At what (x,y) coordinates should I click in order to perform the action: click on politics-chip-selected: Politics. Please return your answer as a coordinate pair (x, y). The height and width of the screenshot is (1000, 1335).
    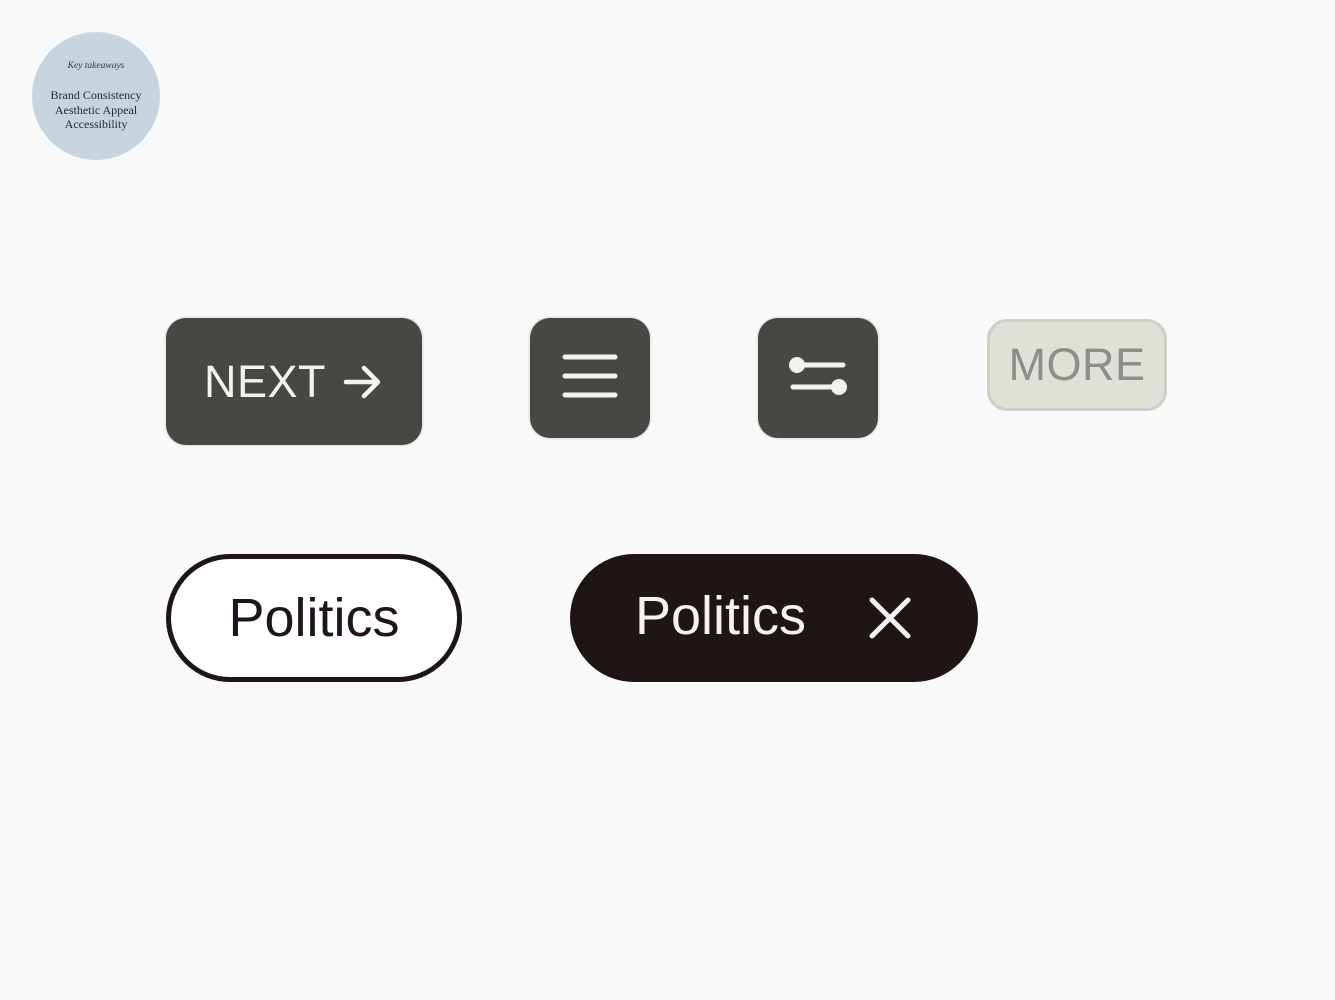
    Looking at the image, I should click on (774, 618).